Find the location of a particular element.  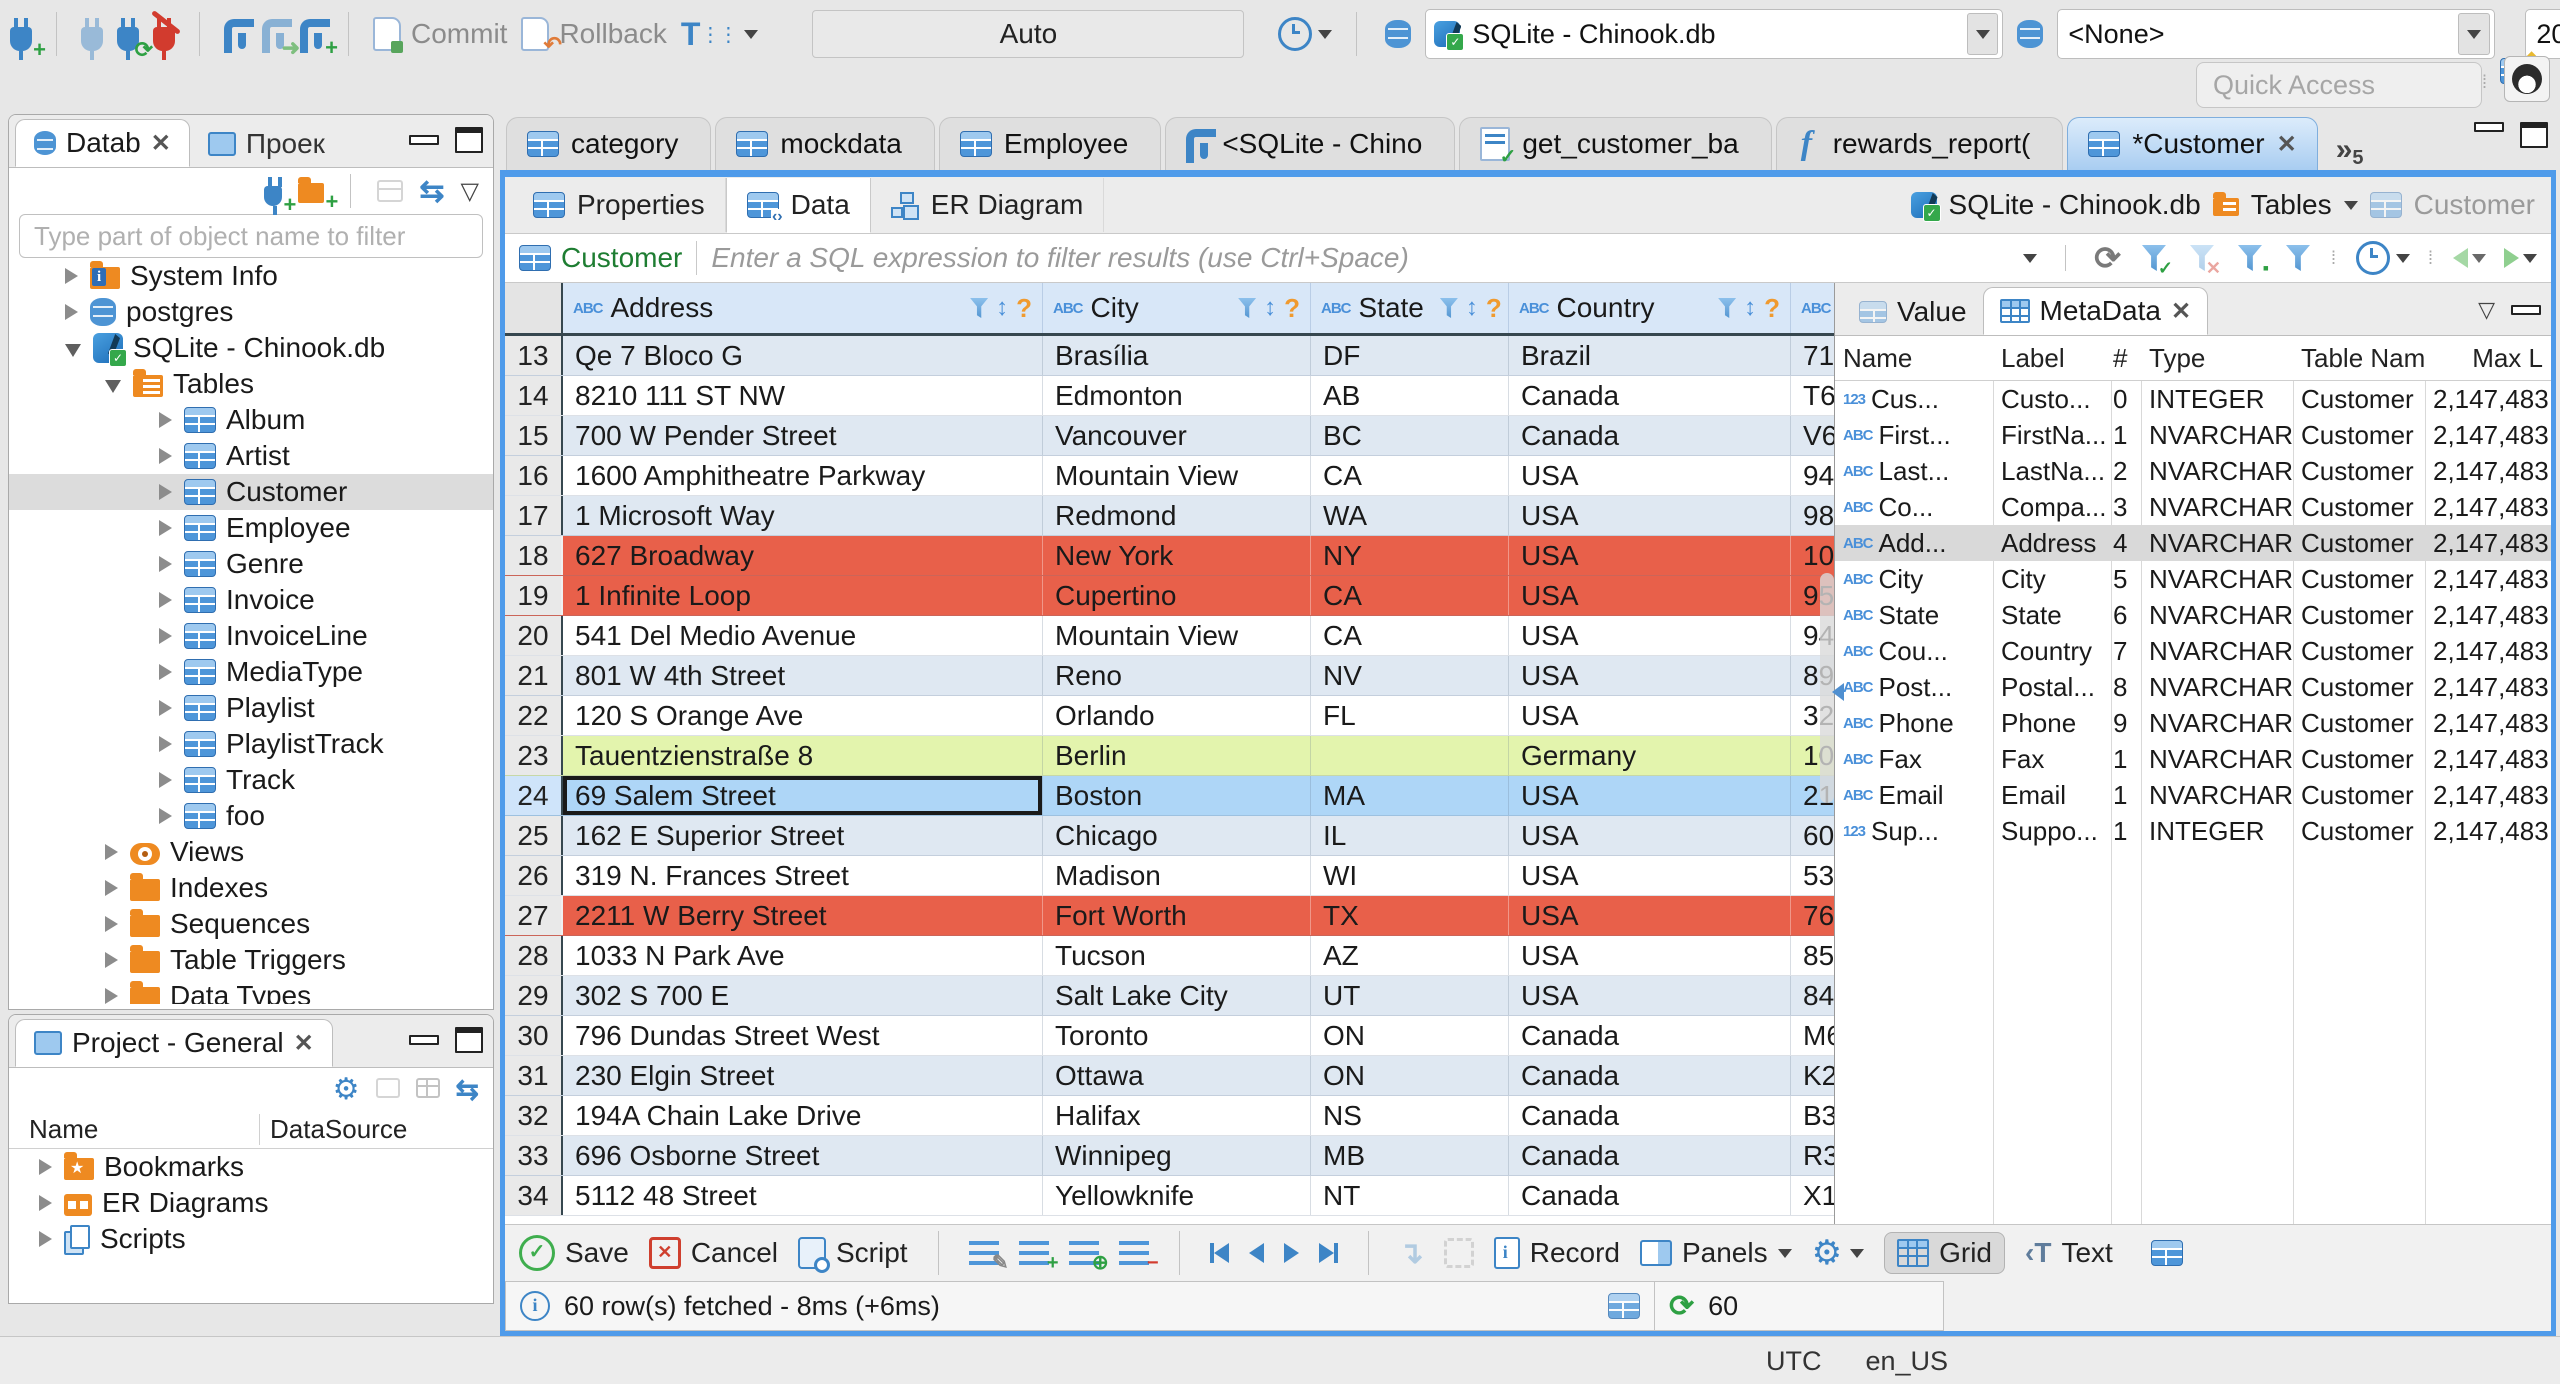

city-cell: Fort Worth is located at coordinates (1177, 915).